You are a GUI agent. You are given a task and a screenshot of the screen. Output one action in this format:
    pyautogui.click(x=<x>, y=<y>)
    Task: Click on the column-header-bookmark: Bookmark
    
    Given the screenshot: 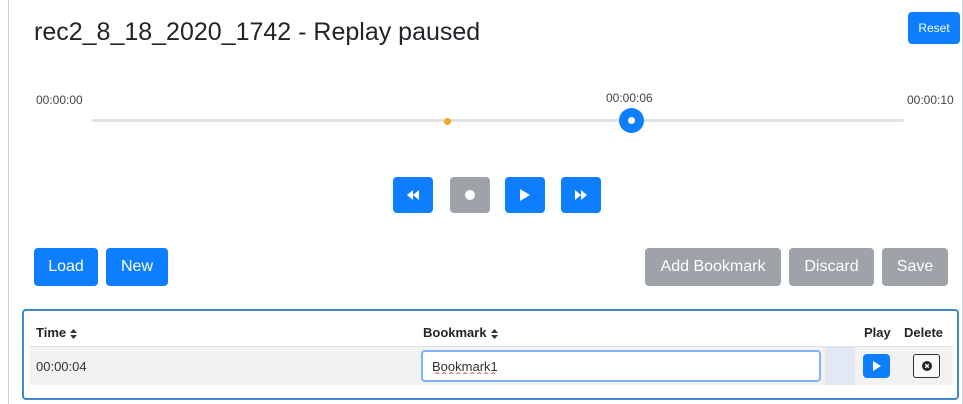 What is the action you would take?
    pyautogui.click(x=460, y=332)
    